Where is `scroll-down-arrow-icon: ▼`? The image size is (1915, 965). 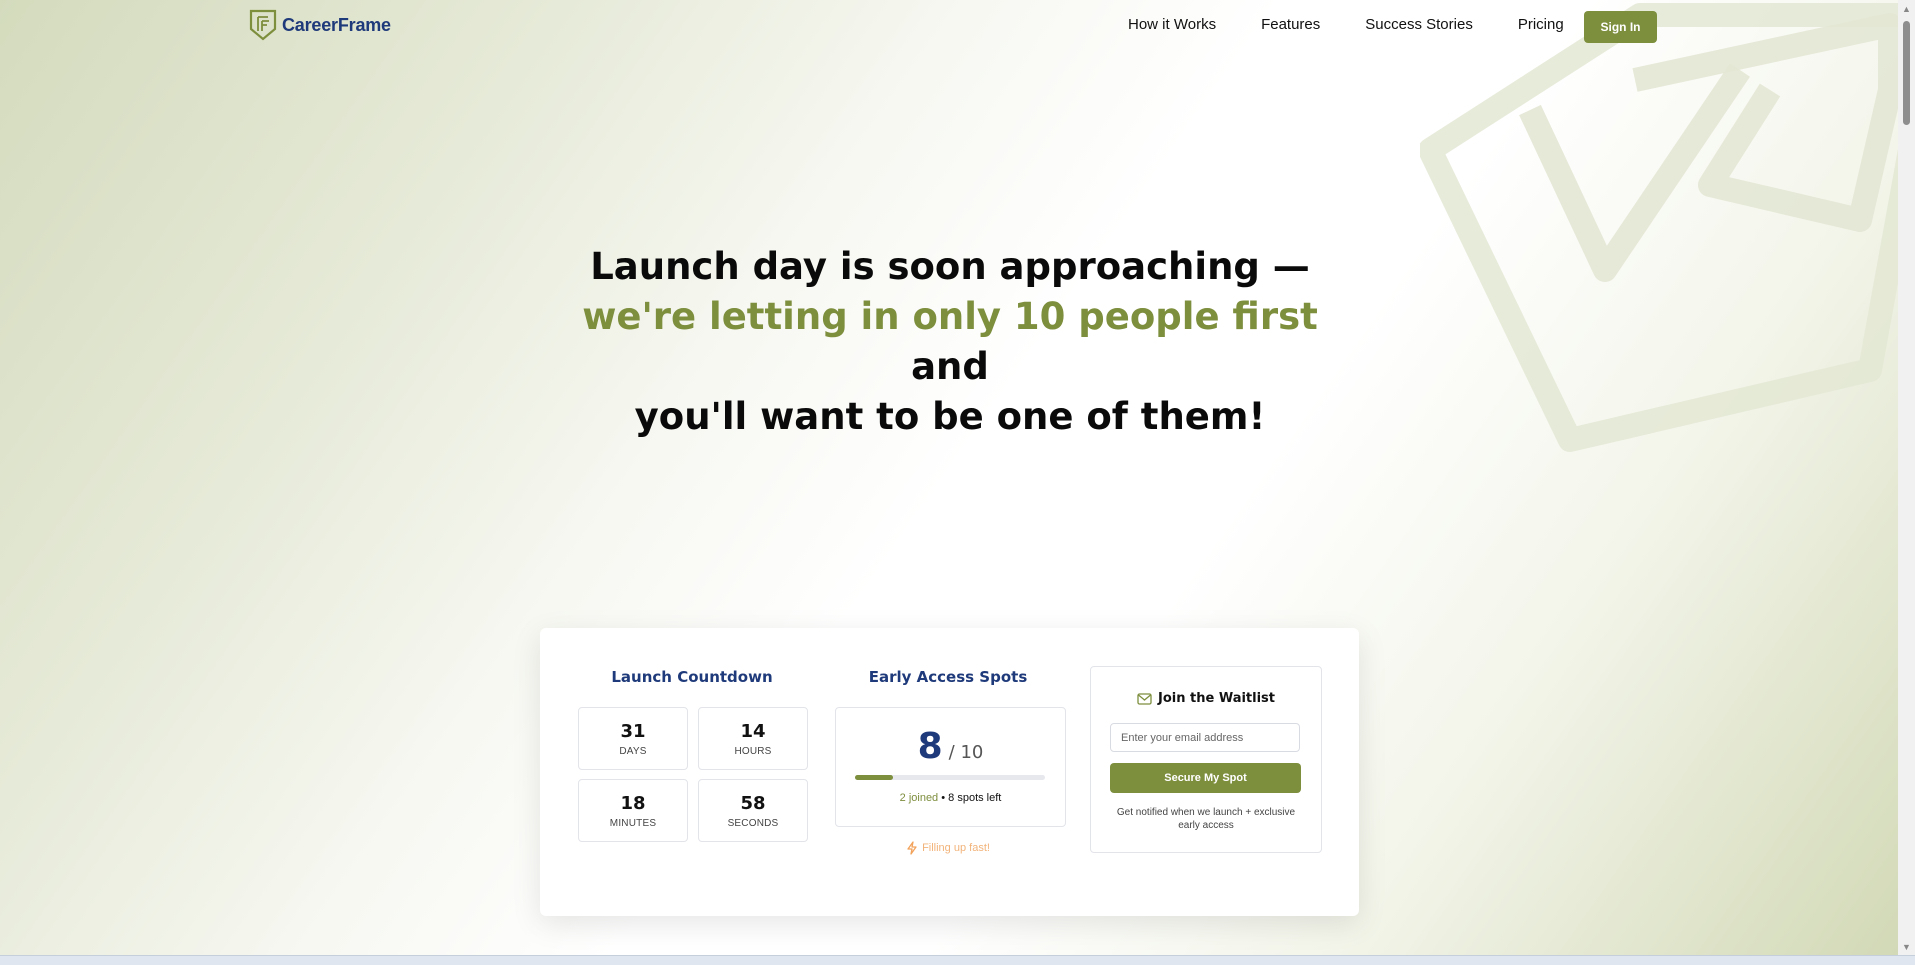
scroll-down-arrow-icon: ▼ is located at coordinates (1906, 946).